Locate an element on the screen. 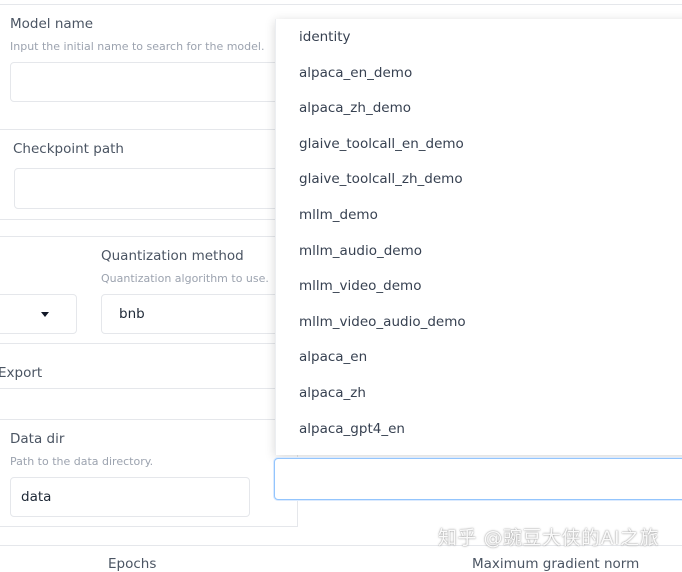 The width and height of the screenshot is (682, 572). dropdown-option: alpaca_gpt4_en is located at coordinates (352, 429).